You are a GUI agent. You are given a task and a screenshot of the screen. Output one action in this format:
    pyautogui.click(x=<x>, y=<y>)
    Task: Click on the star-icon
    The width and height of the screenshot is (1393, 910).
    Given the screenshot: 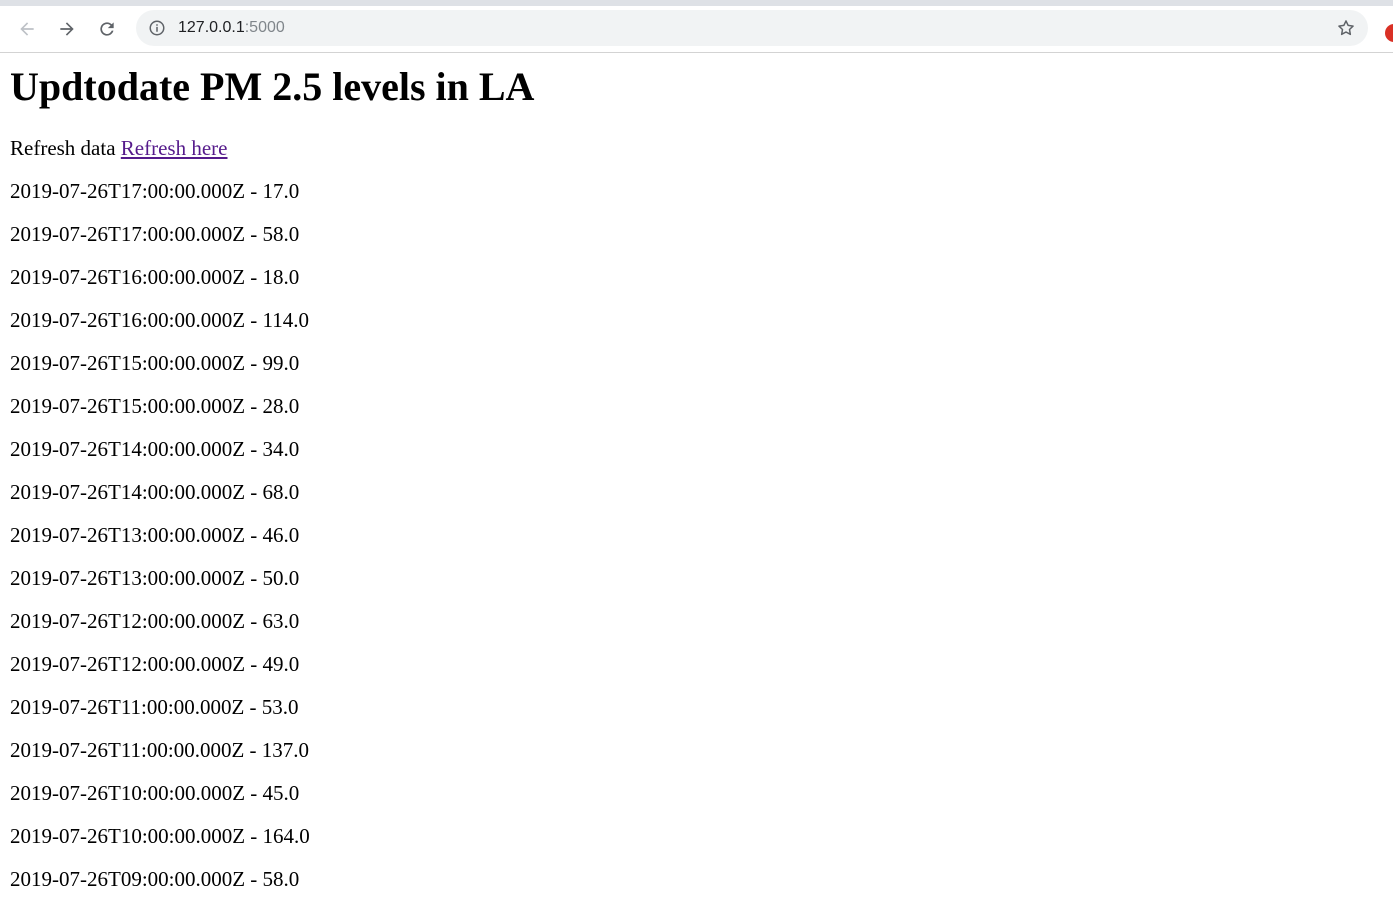 What is the action you would take?
    pyautogui.click(x=1346, y=28)
    